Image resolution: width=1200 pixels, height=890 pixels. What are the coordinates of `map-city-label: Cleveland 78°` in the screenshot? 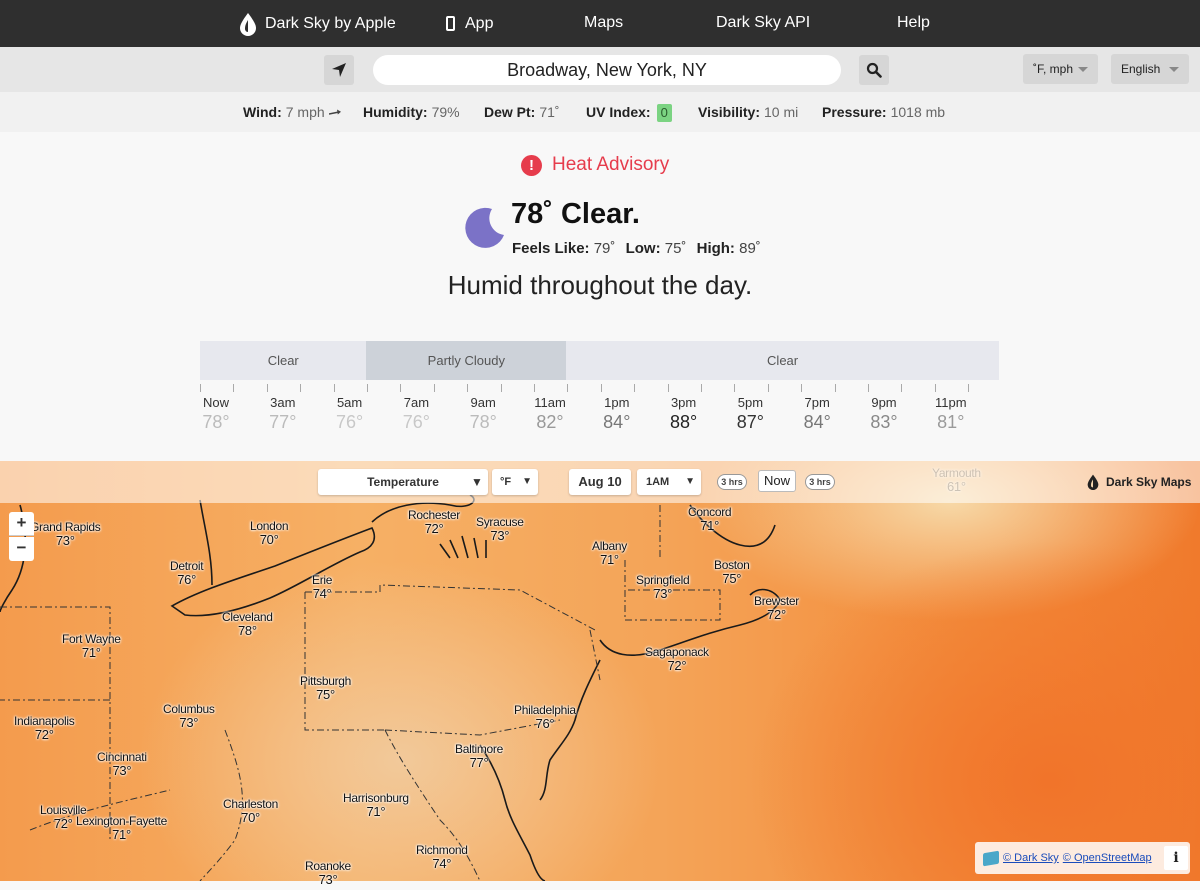 It's located at (247, 624).